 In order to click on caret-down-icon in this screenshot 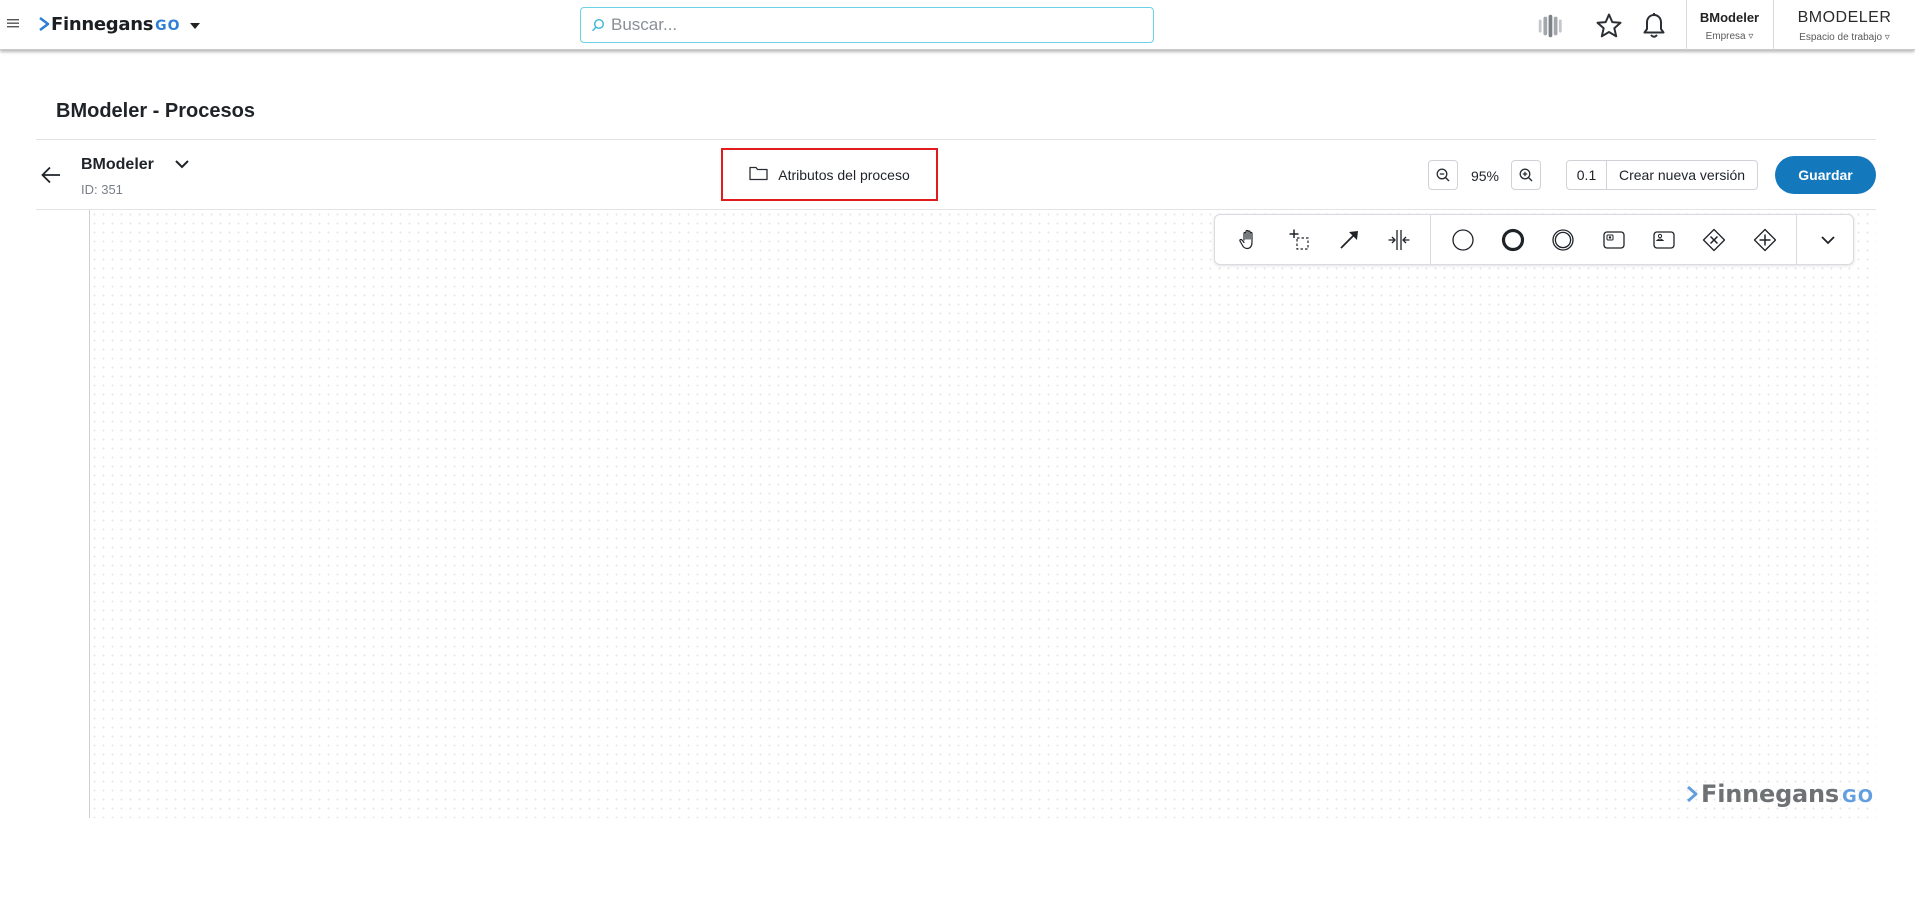, I will do `click(194, 26)`.